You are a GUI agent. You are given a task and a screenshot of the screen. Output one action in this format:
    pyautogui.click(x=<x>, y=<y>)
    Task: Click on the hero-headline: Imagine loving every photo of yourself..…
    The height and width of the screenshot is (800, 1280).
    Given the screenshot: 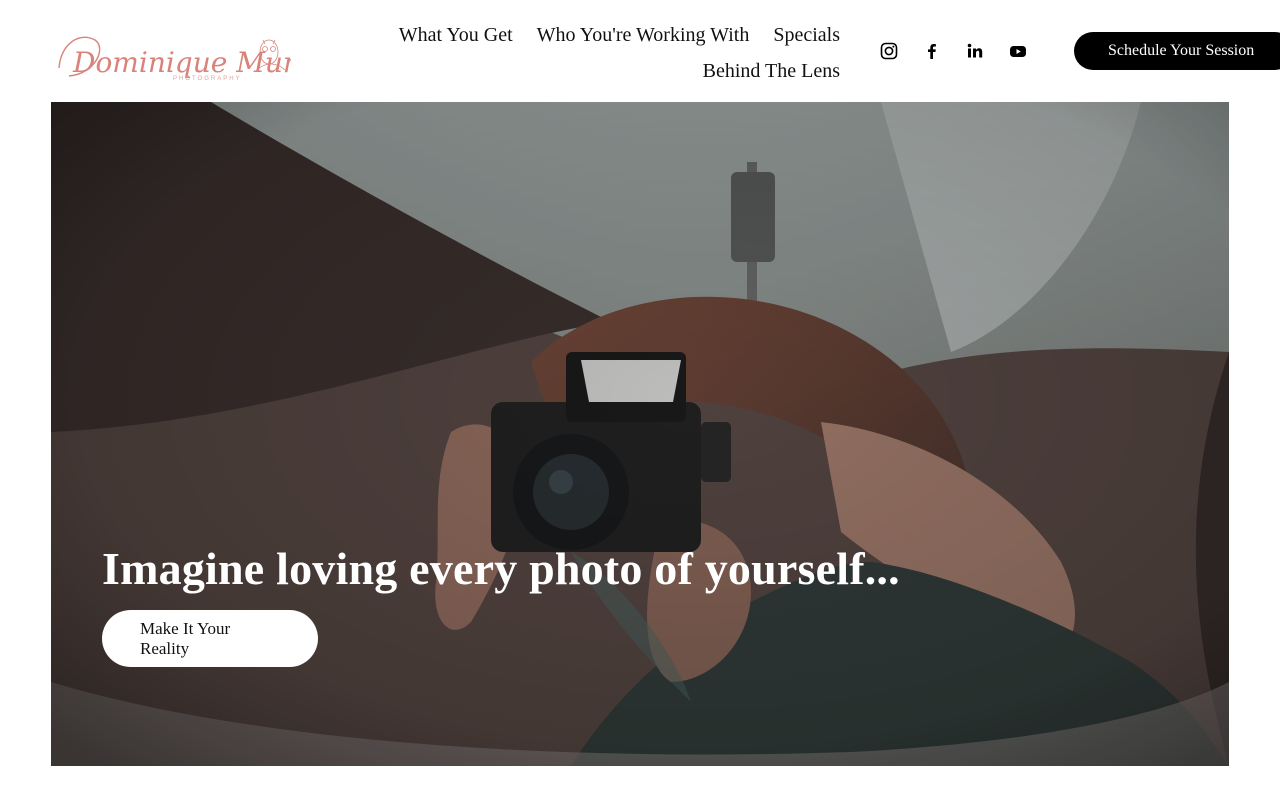 What is the action you would take?
    pyautogui.click(x=501, y=568)
    